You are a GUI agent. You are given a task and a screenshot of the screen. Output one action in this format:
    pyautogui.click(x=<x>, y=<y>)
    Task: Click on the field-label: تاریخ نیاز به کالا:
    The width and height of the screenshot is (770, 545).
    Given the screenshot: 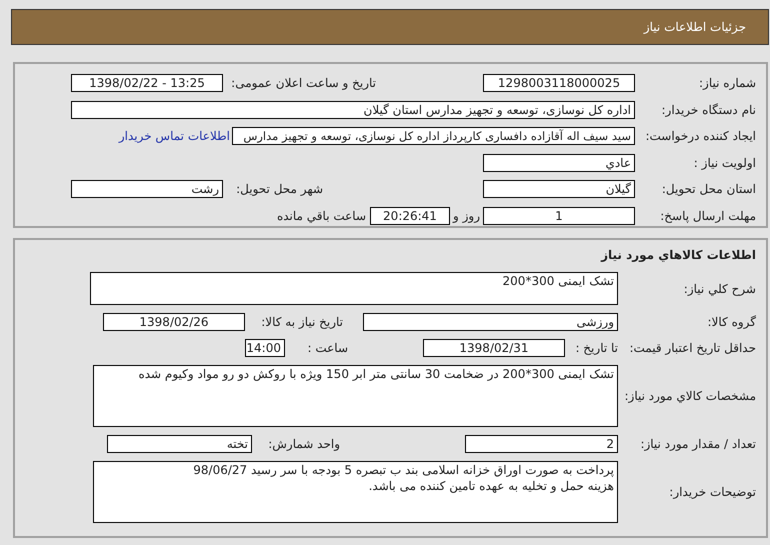 What is the action you would take?
    pyautogui.click(x=301, y=322)
    